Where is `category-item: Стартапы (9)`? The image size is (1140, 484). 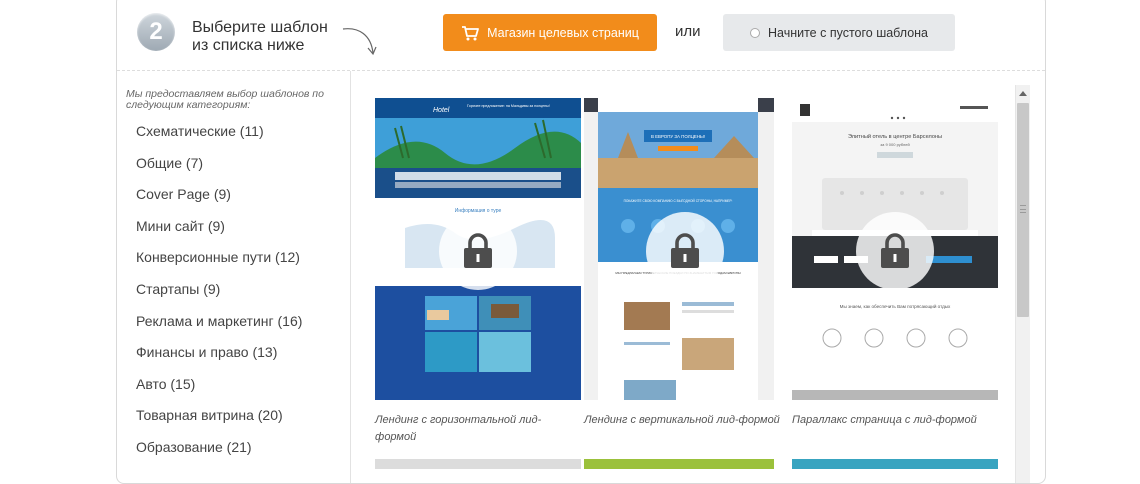
category-item: Стартапы (9) is located at coordinates (219, 296).